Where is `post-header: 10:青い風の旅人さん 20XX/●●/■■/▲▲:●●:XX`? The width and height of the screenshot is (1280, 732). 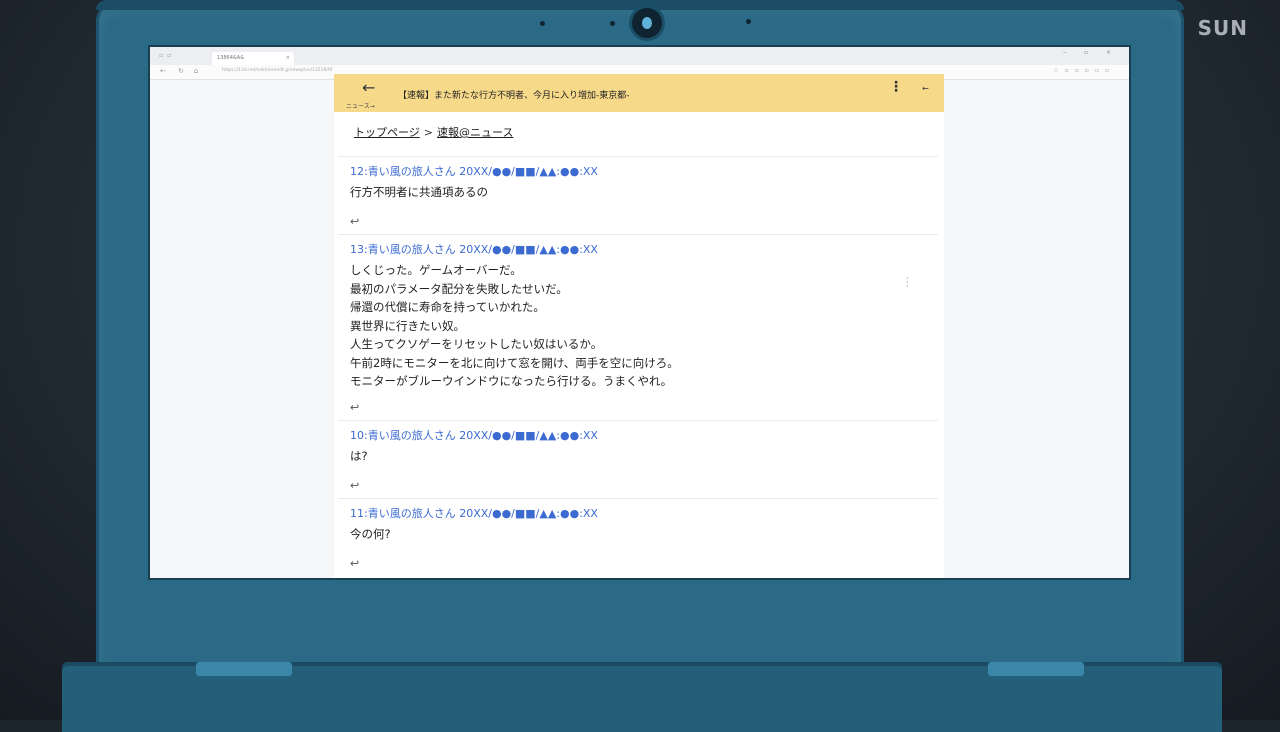 post-header: 10:青い風の旅人さん 20XX/●●/■■/▲▲:●●:XX is located at coordinates (474, 435).